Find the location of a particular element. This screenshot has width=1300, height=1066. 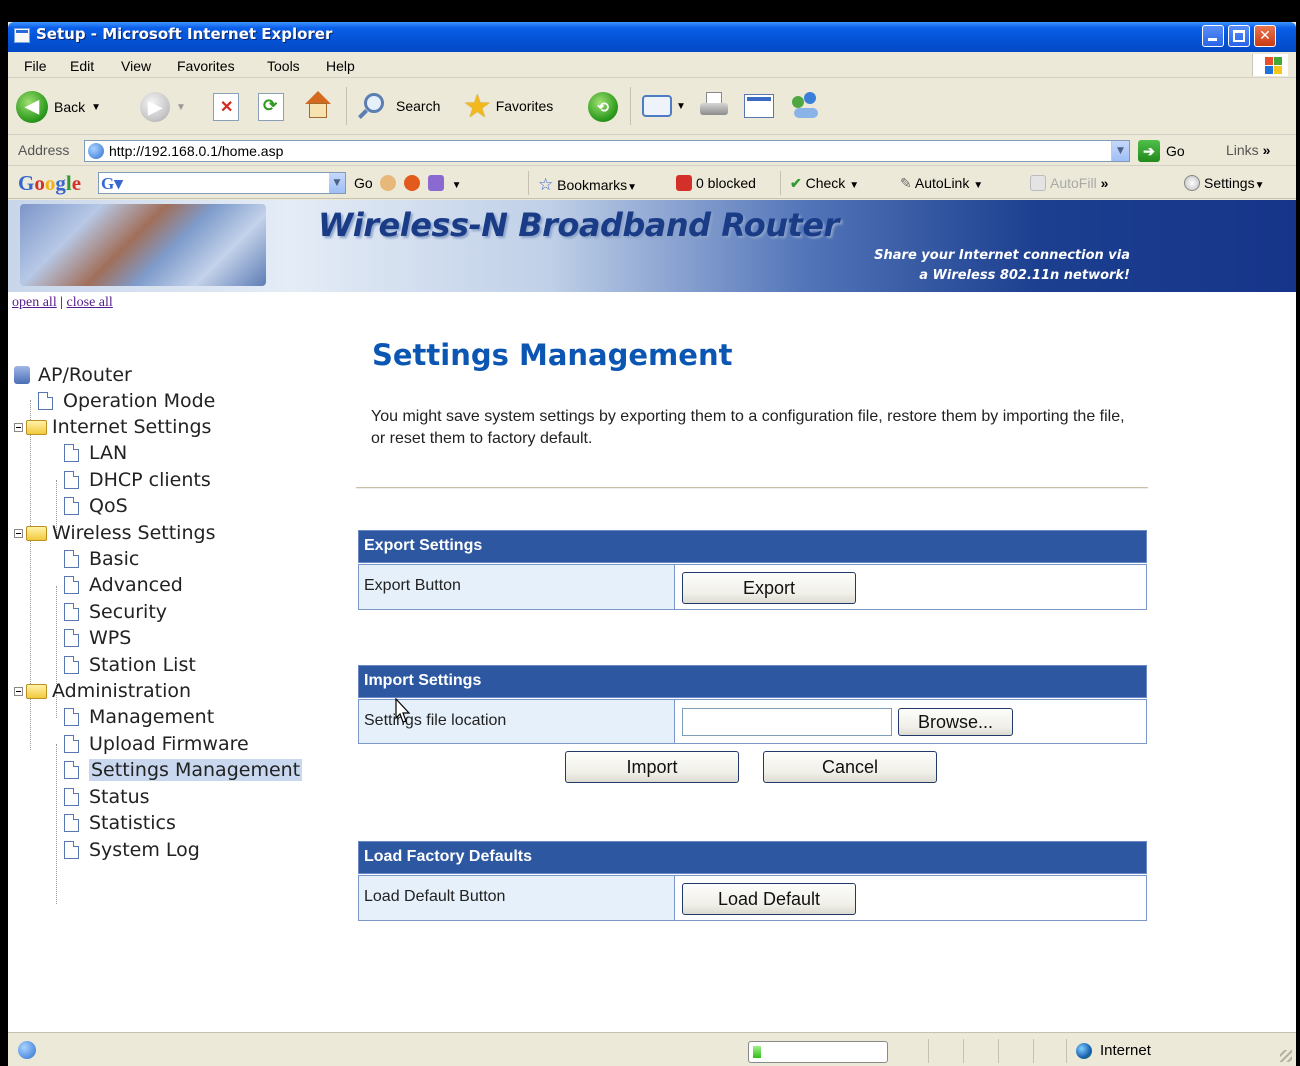

close-button: ✕ is located at coordinates (1265, 36).